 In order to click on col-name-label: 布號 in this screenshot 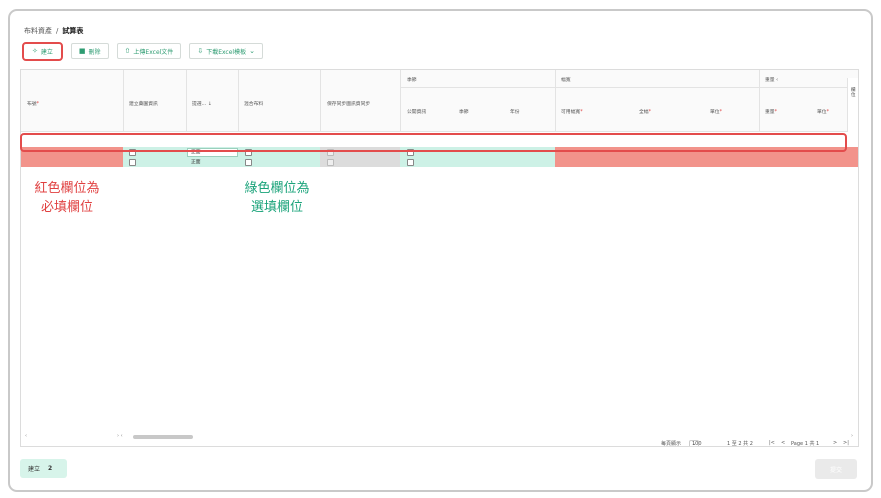, I will do `click(32, 104)`.